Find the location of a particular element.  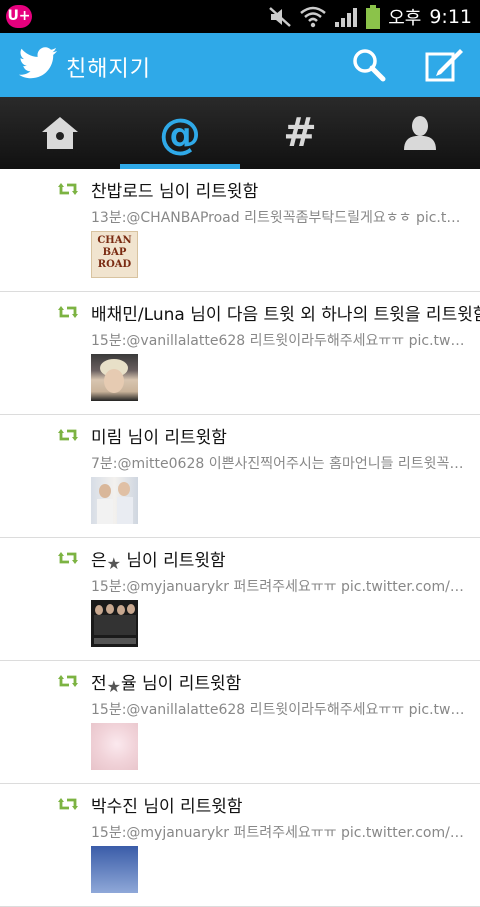

wifi-icon is located at coordinates (313, 16).